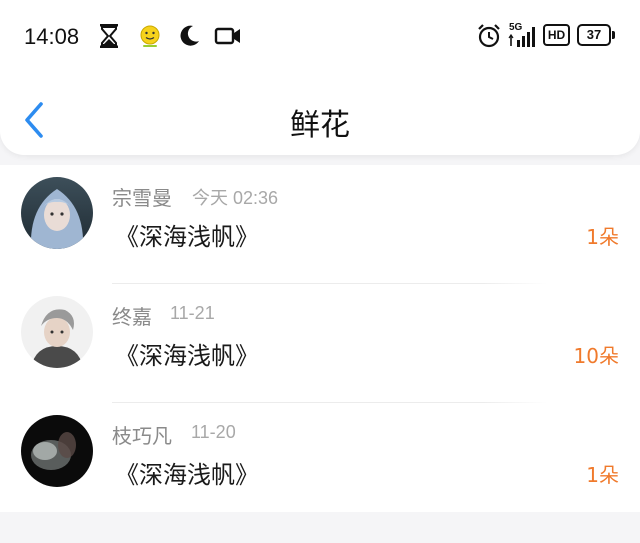 The image size is (640, 543). I want to click on moon-icon, so click(189, 35).